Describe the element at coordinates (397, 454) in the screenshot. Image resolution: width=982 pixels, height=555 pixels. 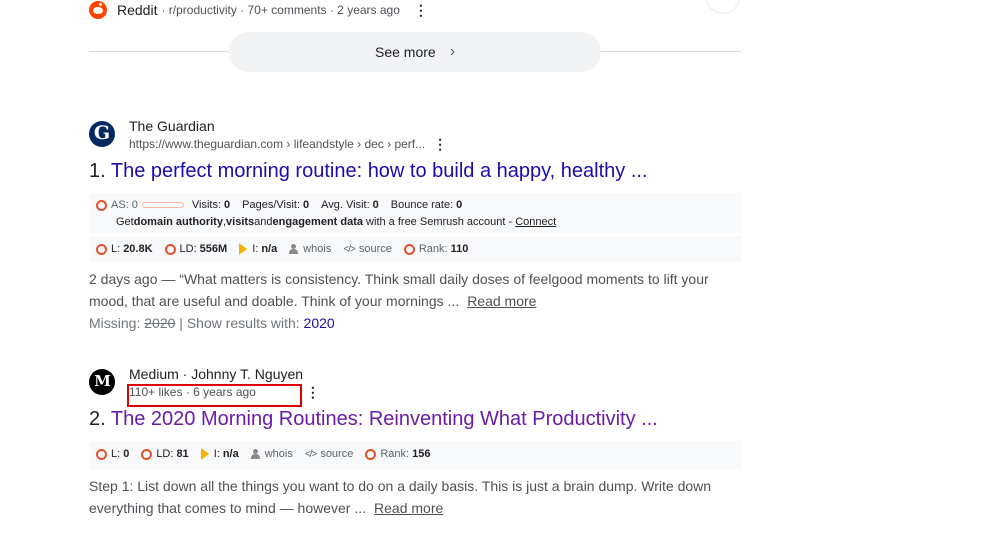
I see `rank-metric: Rank: 156` at that location.